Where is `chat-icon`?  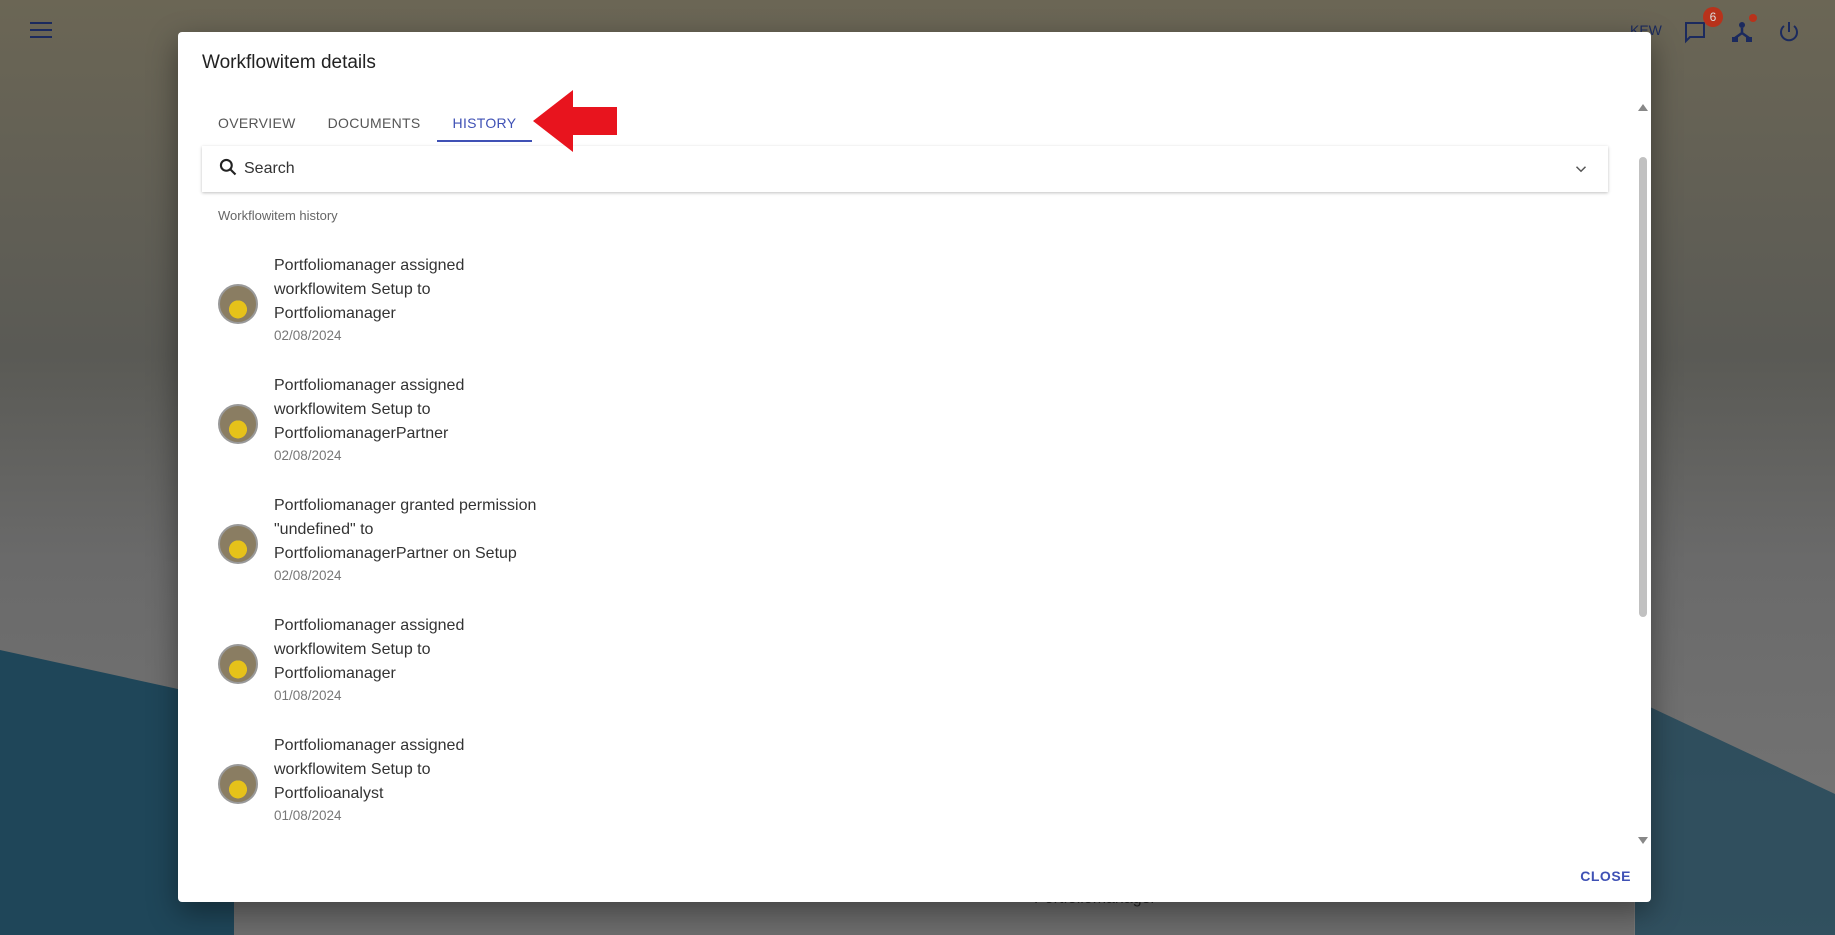
chat-icon is located at coordinates (1695, 34).